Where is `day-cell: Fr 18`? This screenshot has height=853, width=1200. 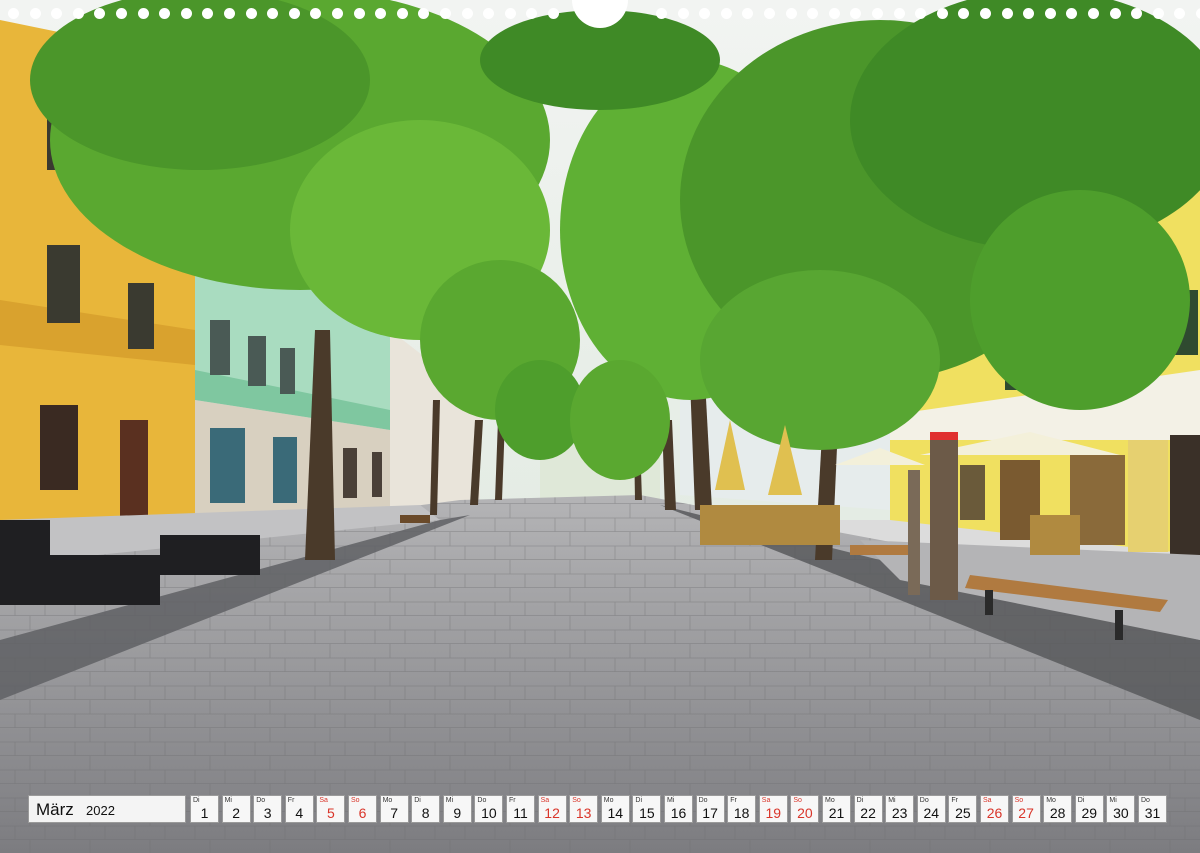 day-cell: Fr 18 is located at coordinates (742, 809).